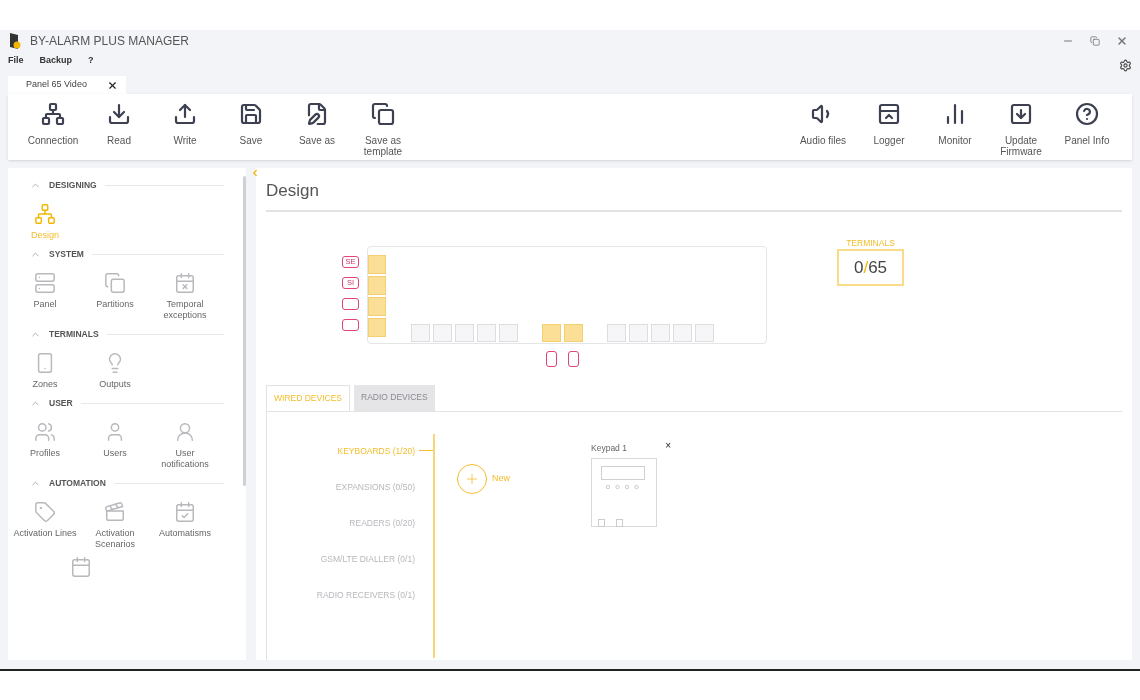 The image size is (1140, 700). I want to click on toolbar-button: Save, so click(251, 120).